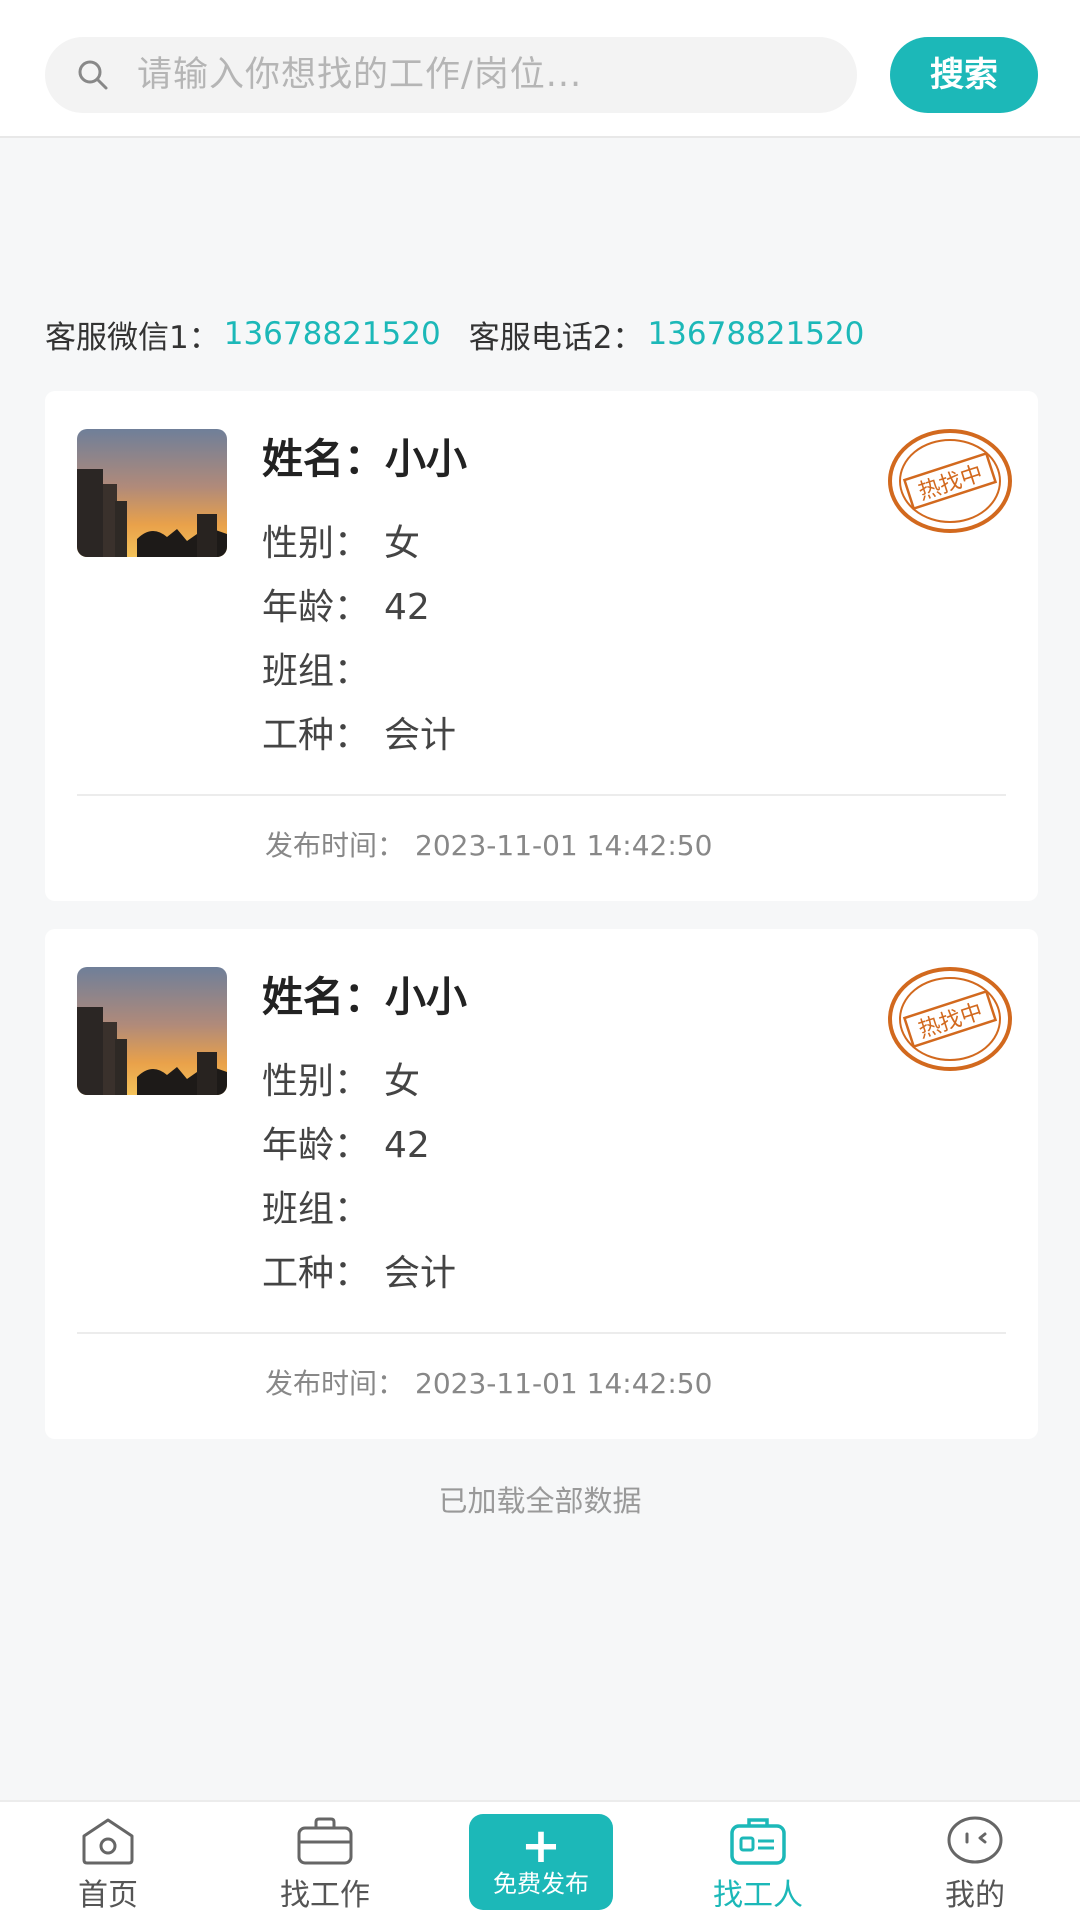 This screenshot has height=1920, width=1080. Describe the element at coordinates (975, 1867) in the screenshot. I see `nav-mine: 我的` at that location.